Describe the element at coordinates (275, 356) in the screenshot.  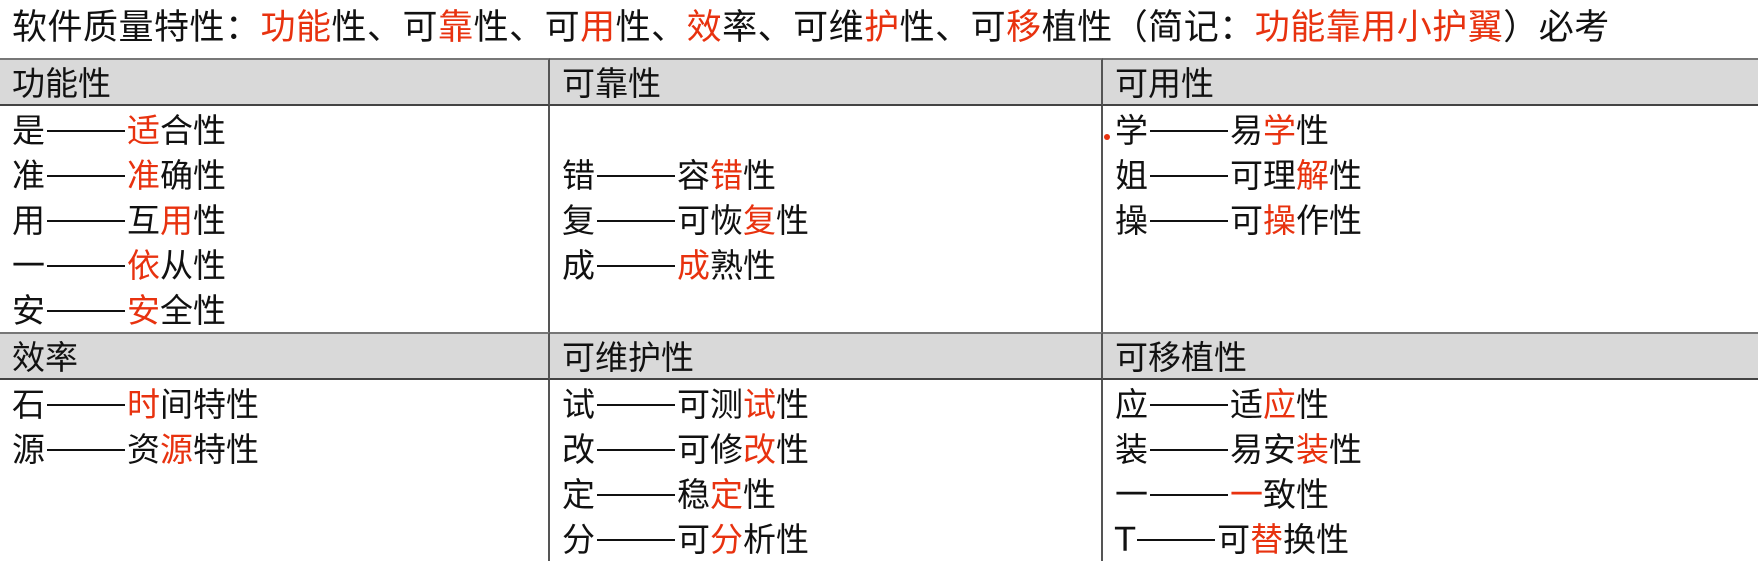
I see `header-efficiency: 效率` at that location.